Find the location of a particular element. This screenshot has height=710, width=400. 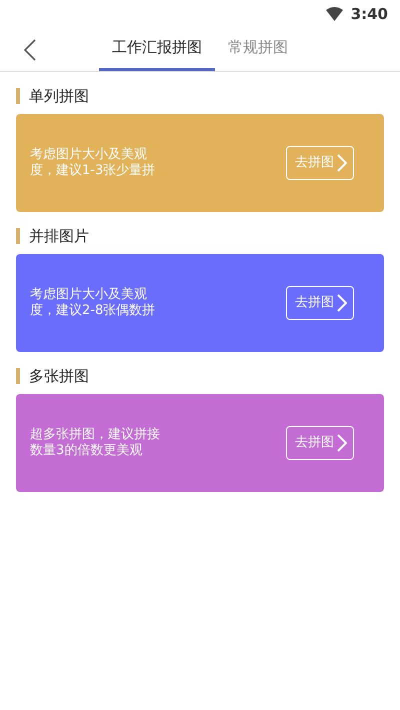

tab: 常规拼图 is located at coordinates (258, 49).